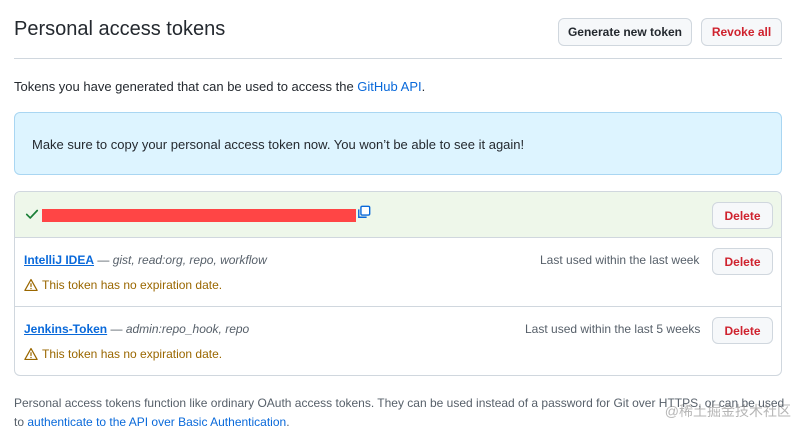 This screenshot has width=803, height=437. Describe the element at coordinates (32, 214) in the screenshot. I see `check-icon` at that location.